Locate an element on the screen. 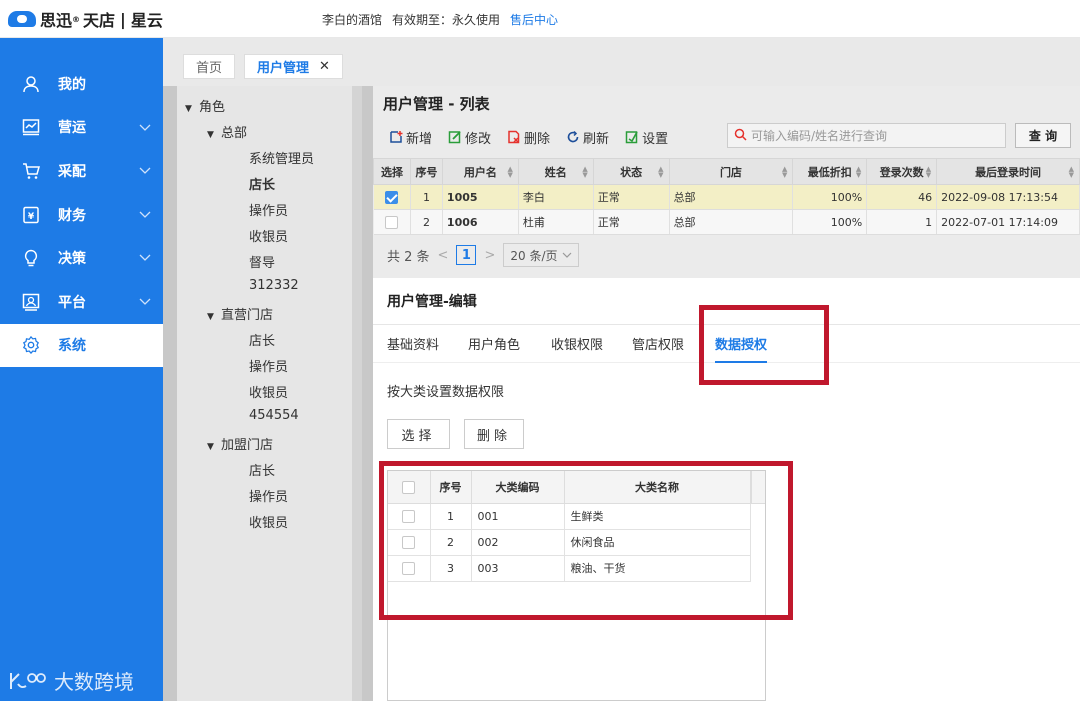  tab-home: 首页 is located at coordinates (209, 66).